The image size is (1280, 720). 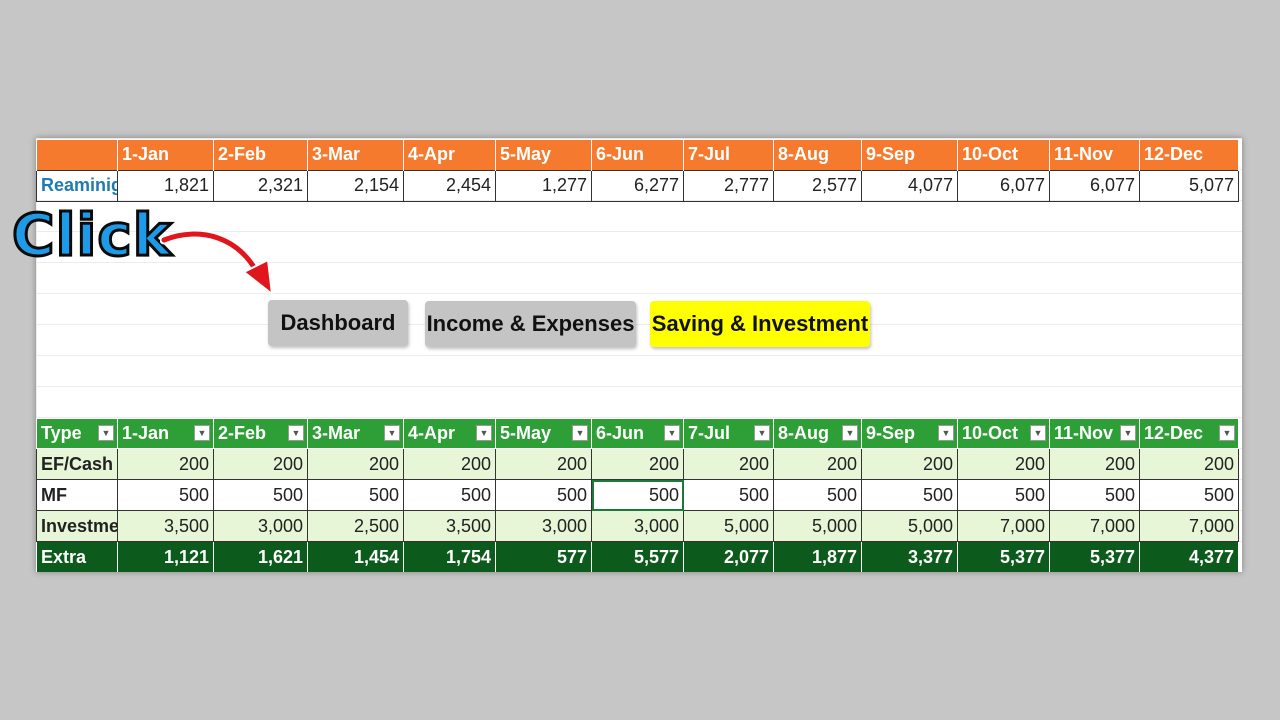 What do you see at coordinates (260, 155) in the screenshot?
I see `month-header: 2-Feb` at bounding box center [260, 155].